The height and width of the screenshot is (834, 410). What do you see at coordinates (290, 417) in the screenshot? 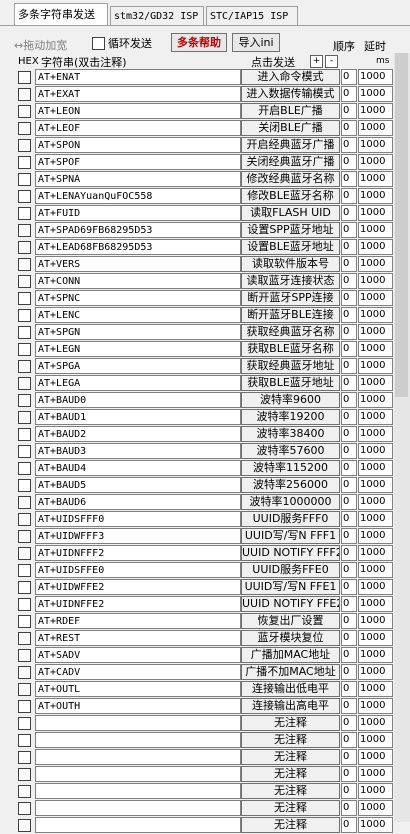
I see `send-command-button: 波特率19200` at bounding box center [290, 417].